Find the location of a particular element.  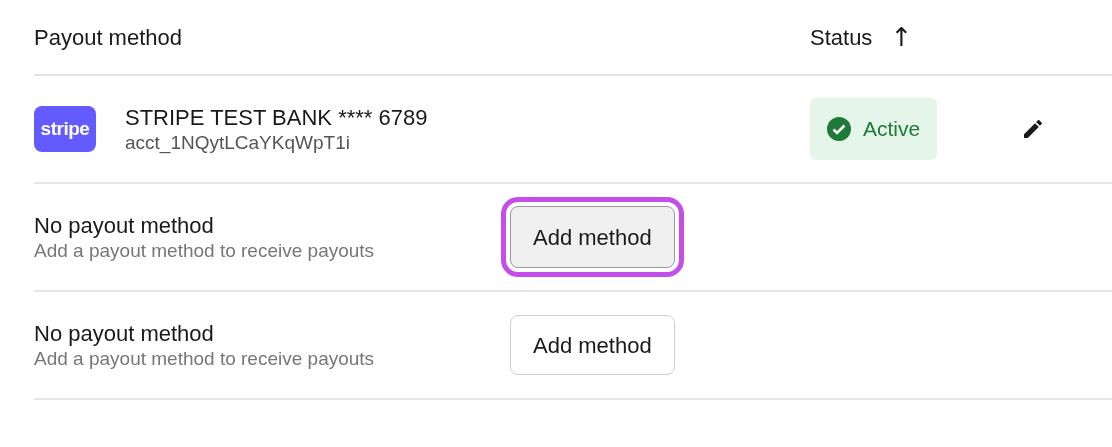

status-badge: Active is located at coordinates (874, 129).